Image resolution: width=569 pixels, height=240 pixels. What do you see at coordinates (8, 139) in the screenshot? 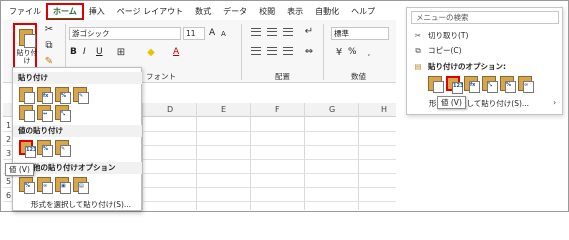
I see `row-header-2: 2` at bounding box center [8, 139].